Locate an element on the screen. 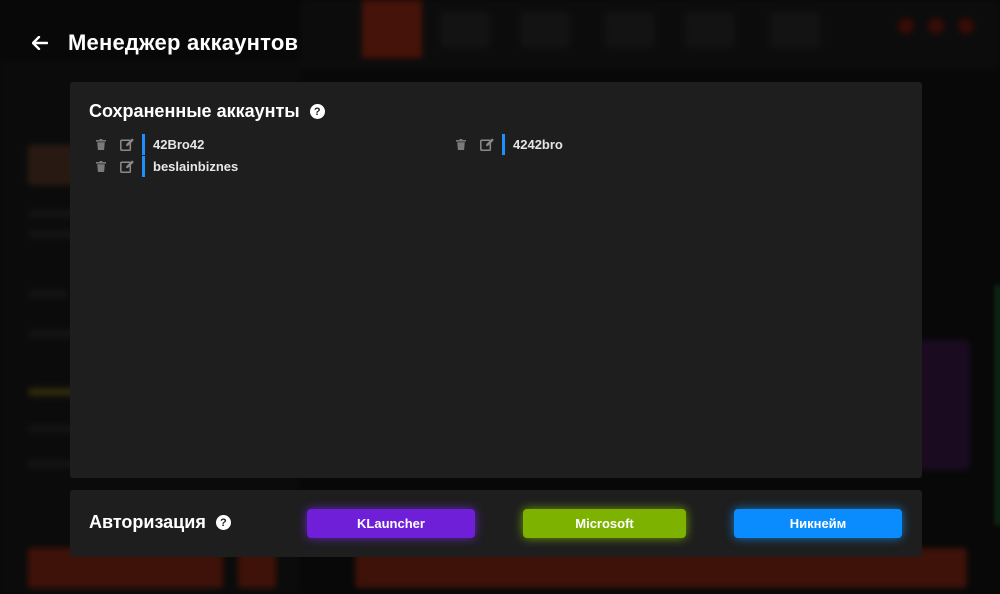  account-item: beslainbiznes is located at coordinates (166, 166).